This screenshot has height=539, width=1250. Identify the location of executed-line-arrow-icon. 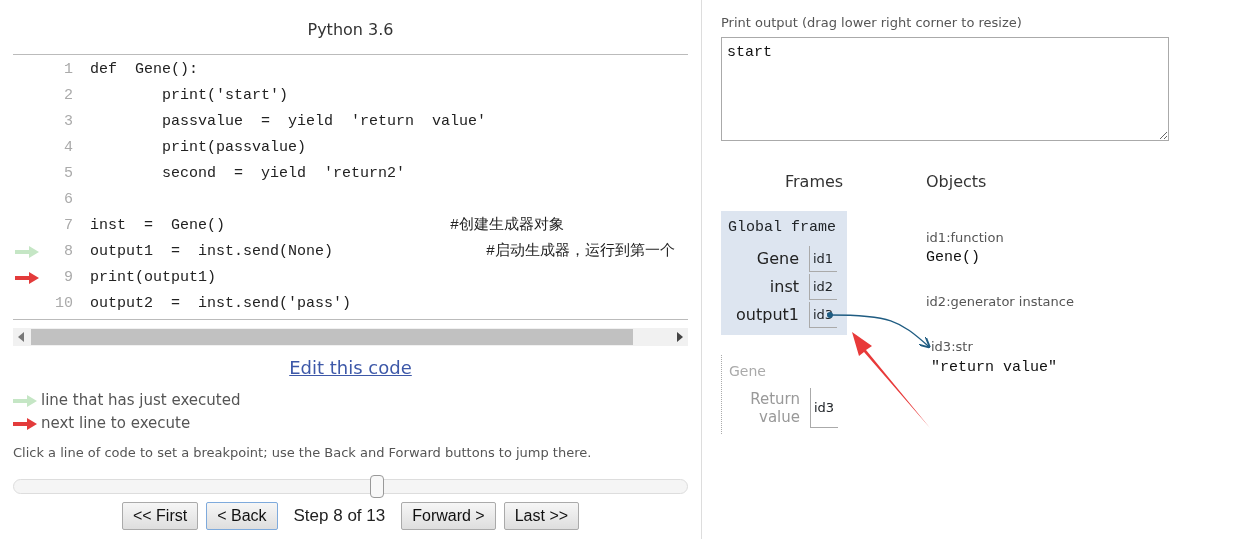
(25, 400).